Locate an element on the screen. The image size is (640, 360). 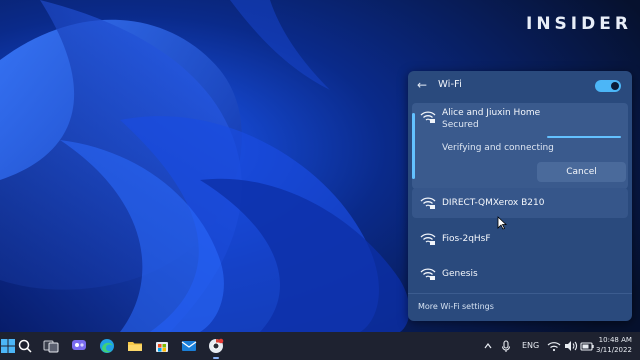
volume-icon is located at coordinates (571, 346).